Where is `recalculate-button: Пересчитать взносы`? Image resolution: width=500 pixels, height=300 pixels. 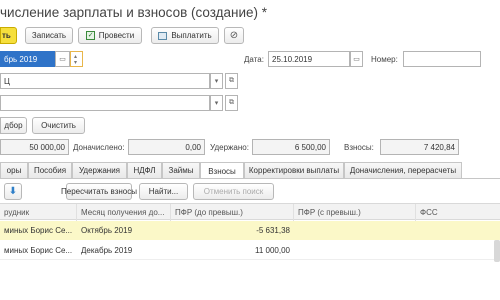
recalculate-button: Пересчитать взносы is located at coordinates (99, 191).